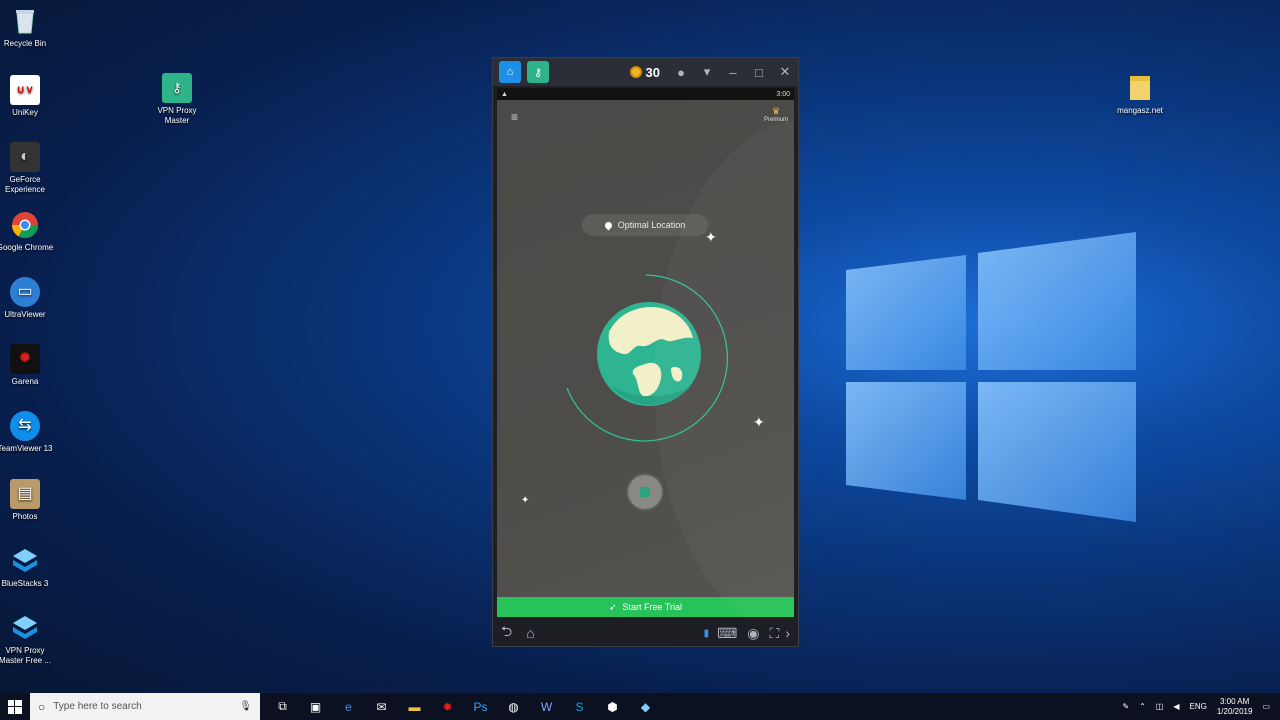 Image resolution: width=1280 pixels, height=720 pixels. Describe the element at coordinates (282, 706) in the screenshot. I see `task-view-icon: ⧉` at that location.